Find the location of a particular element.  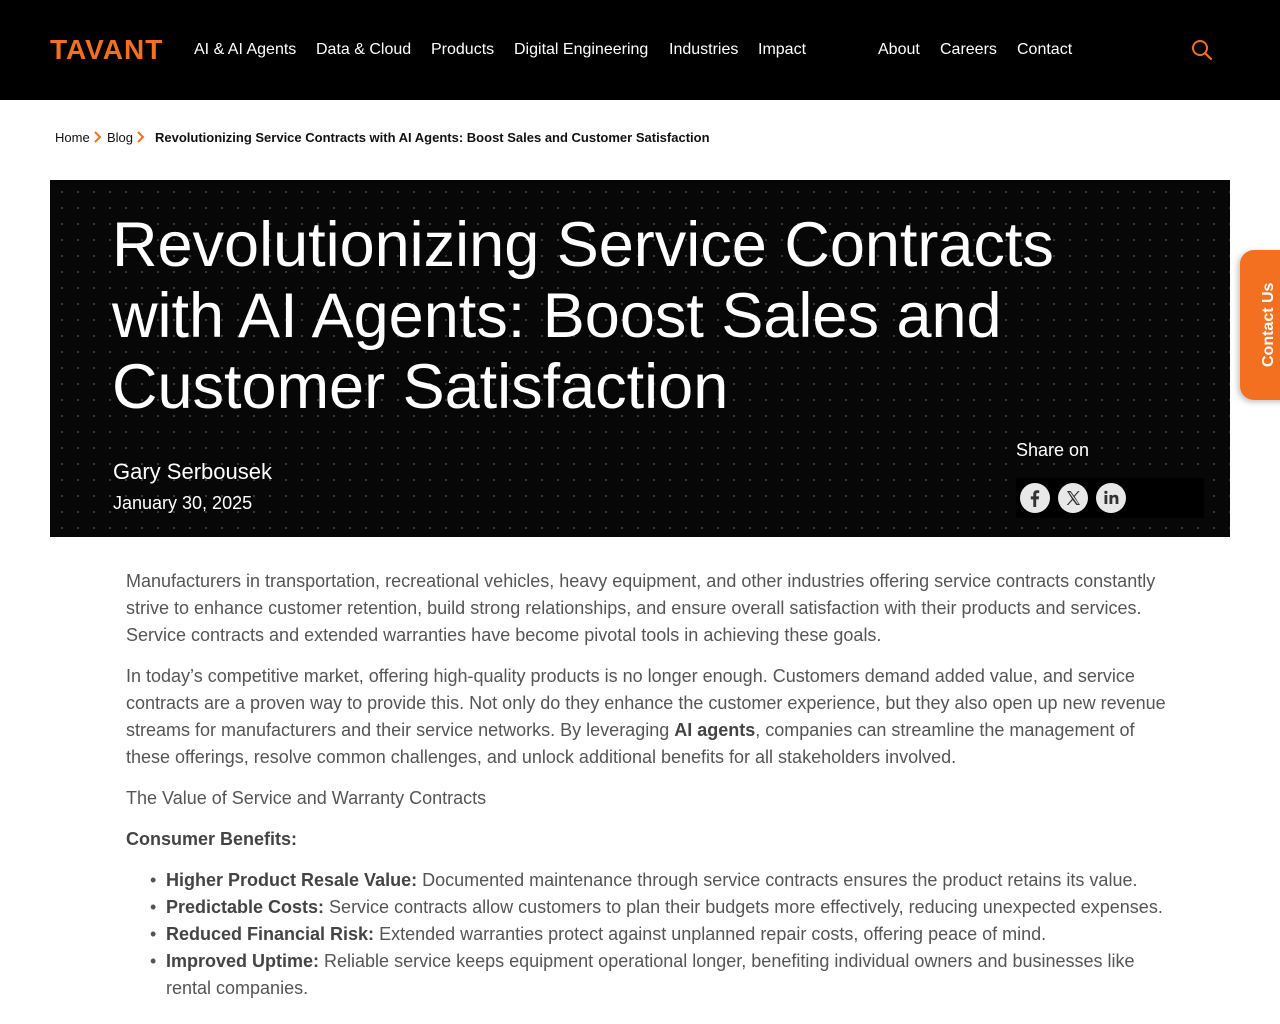

search-icon is located at coordinates (1202, 50).